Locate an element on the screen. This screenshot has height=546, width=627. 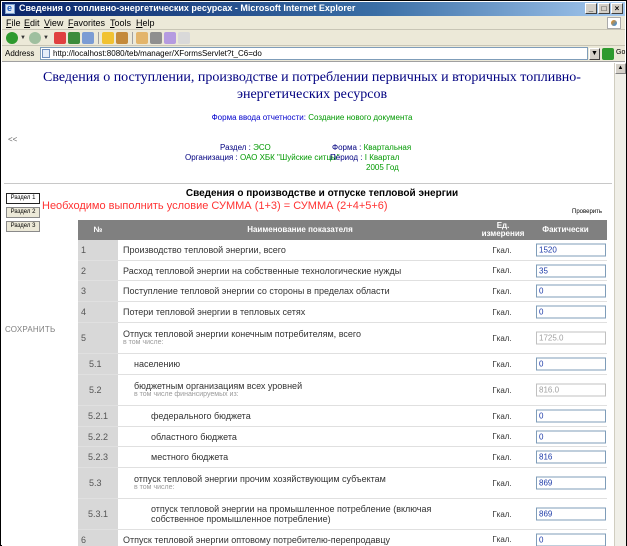
row-number: 5.2.1 is located at coordinates (98, 416).